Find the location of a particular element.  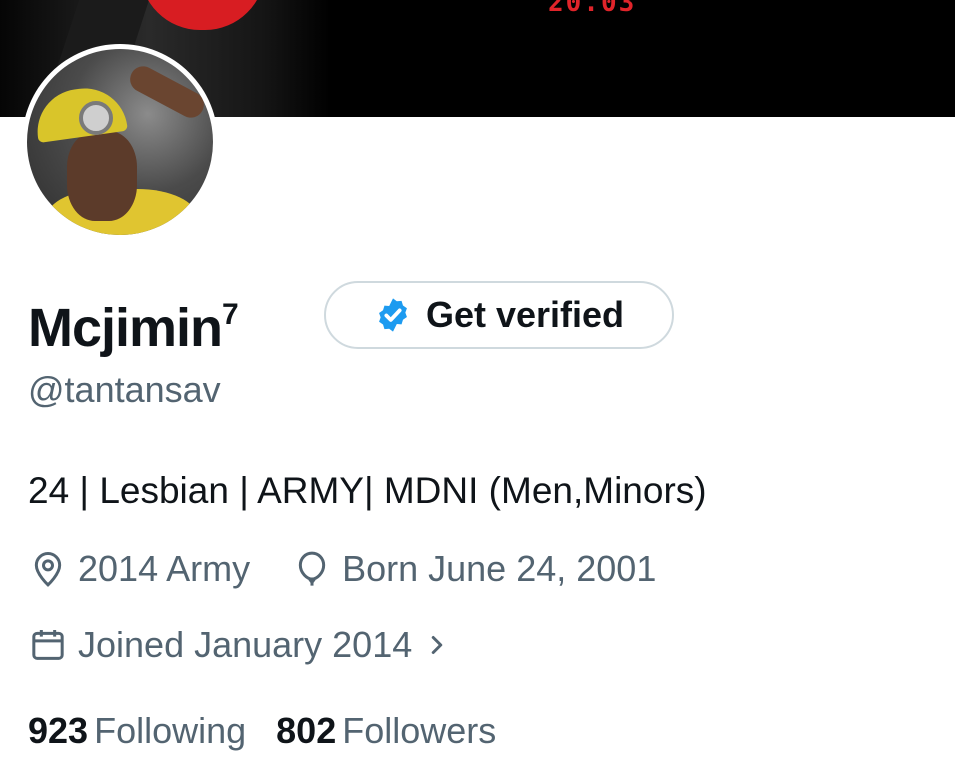

profile-meta-row-1: 2014 Army Born June 24, 2001 is located at coordinates (363, 569).